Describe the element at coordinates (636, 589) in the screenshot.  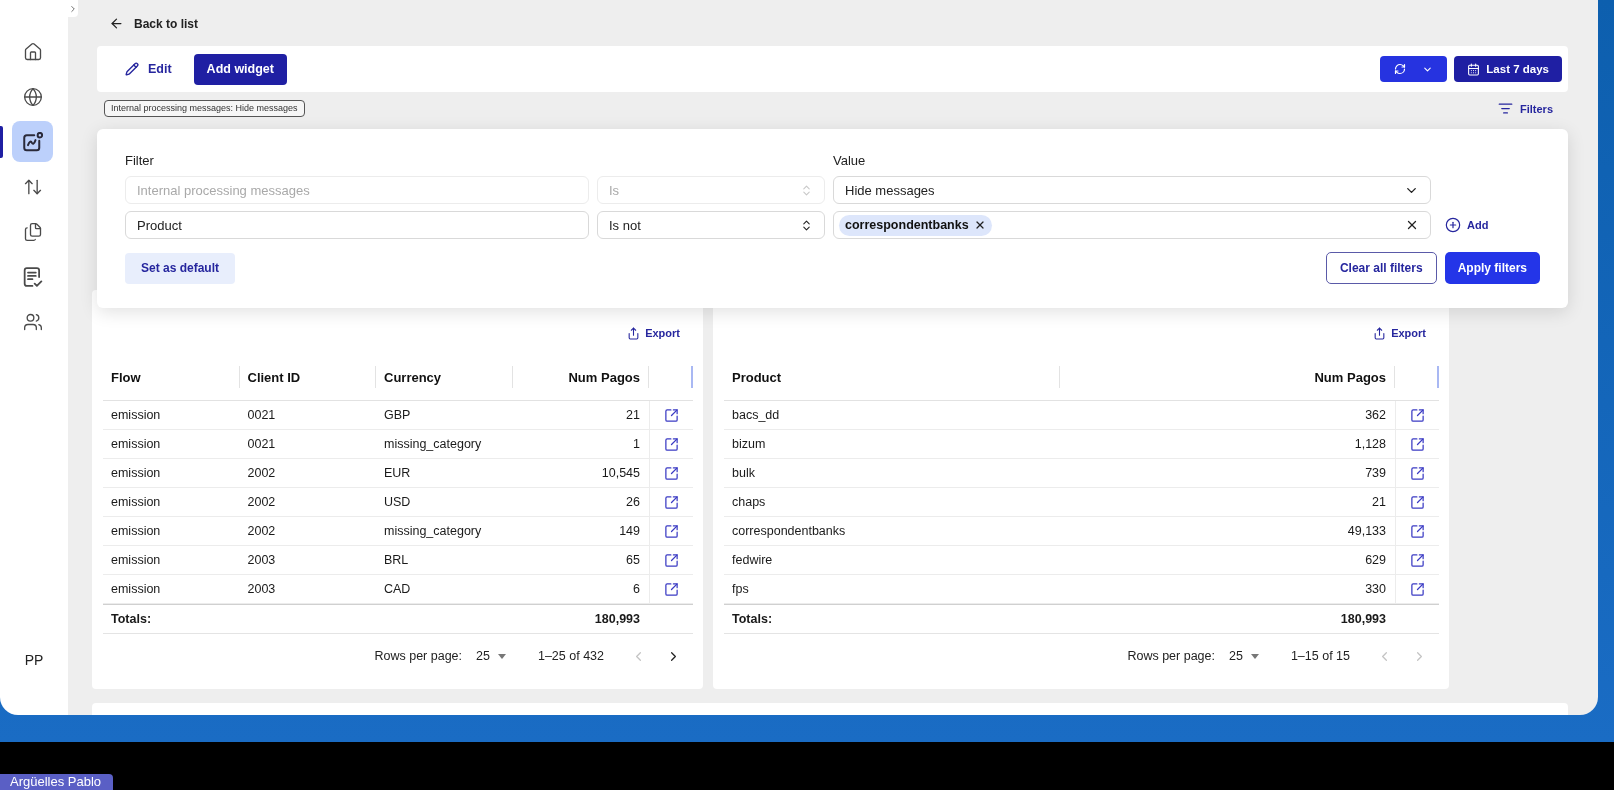
I see `table-cell-text: 6` at that location.